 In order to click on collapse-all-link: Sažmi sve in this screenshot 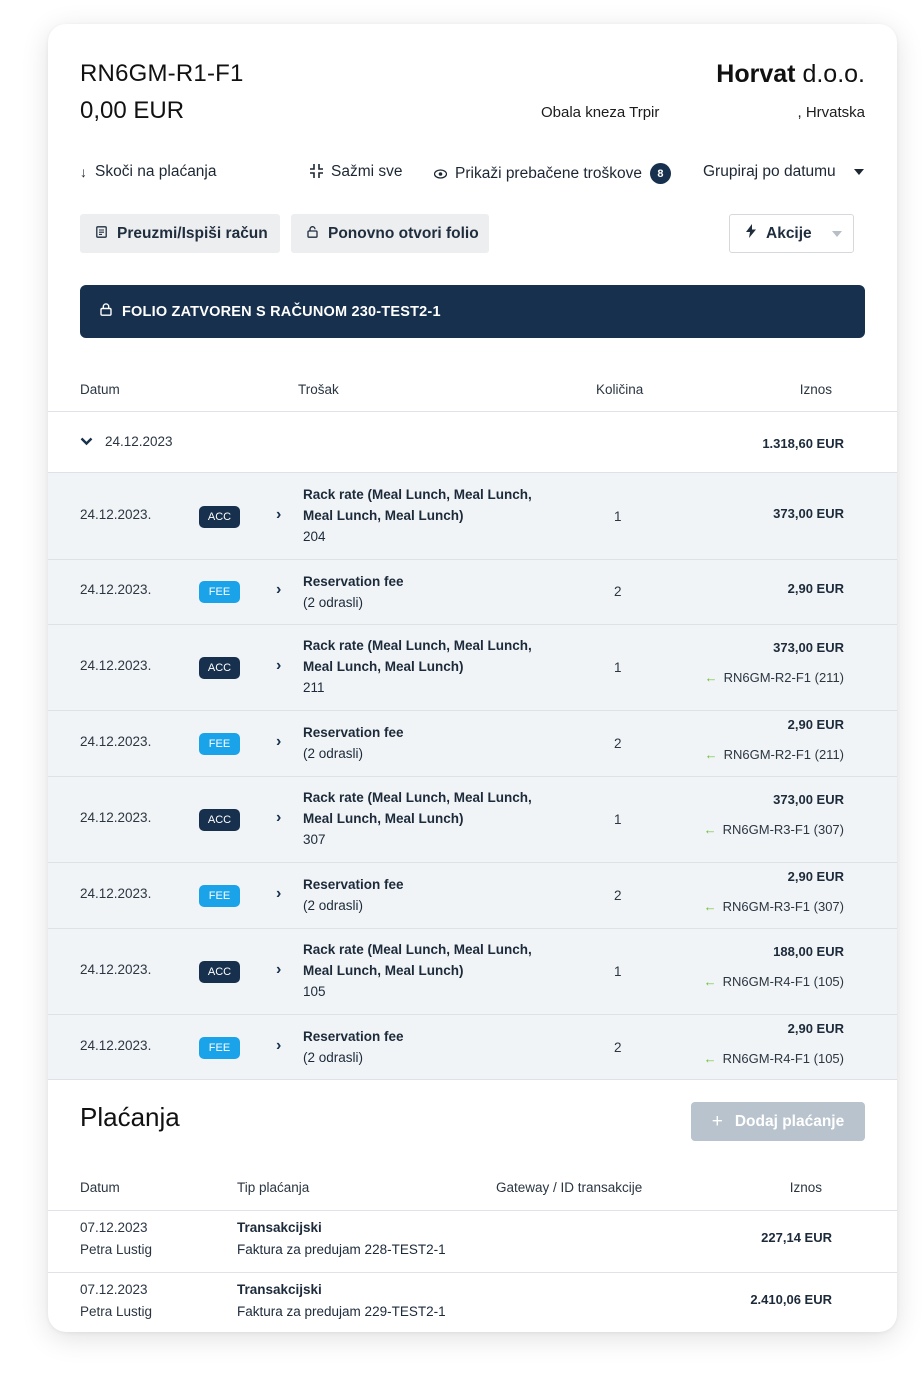, I will do `click(356, 172)`.